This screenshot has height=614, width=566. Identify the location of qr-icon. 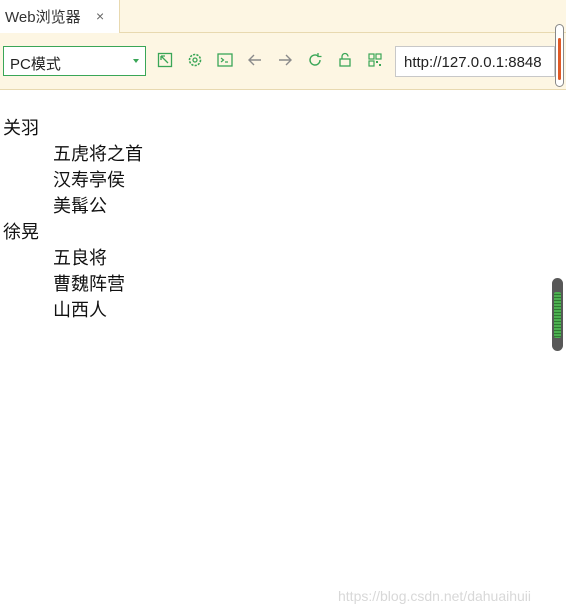
(375, 60).